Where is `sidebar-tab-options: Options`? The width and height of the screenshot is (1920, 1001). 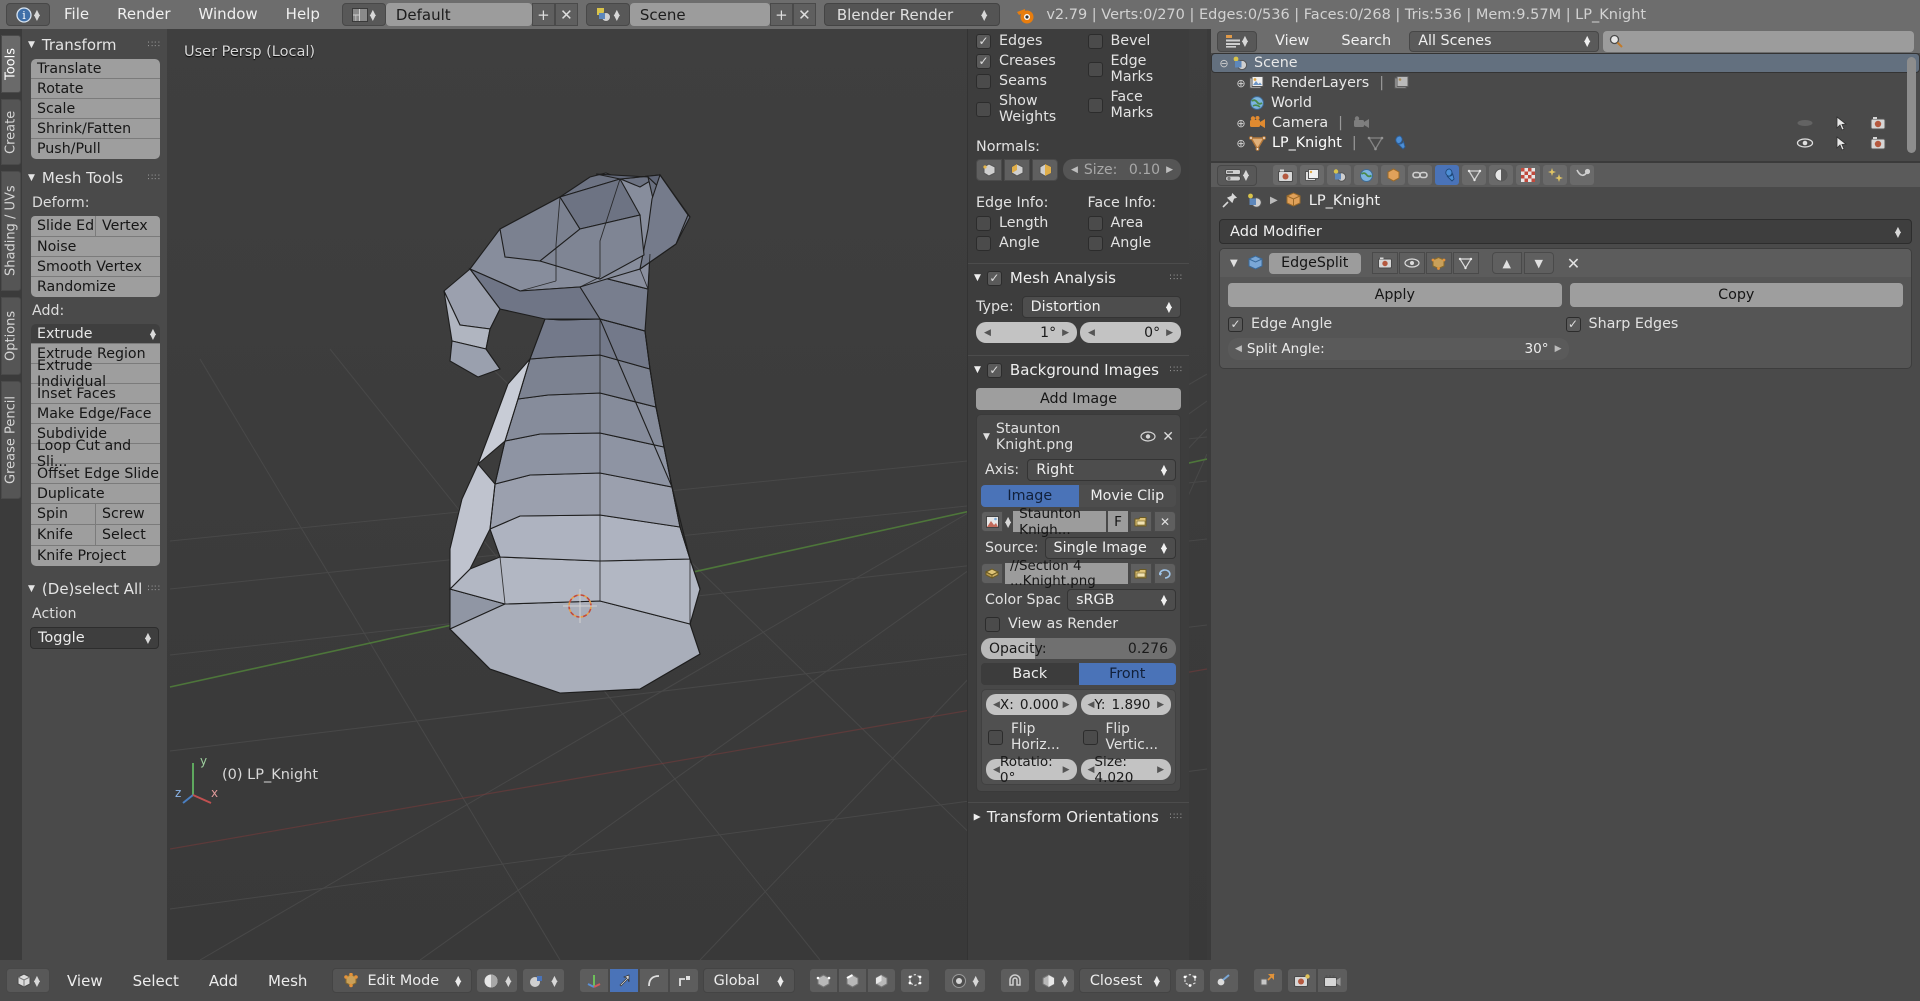 sidebar-tab-options: Options is located at coordinates (11, 336).